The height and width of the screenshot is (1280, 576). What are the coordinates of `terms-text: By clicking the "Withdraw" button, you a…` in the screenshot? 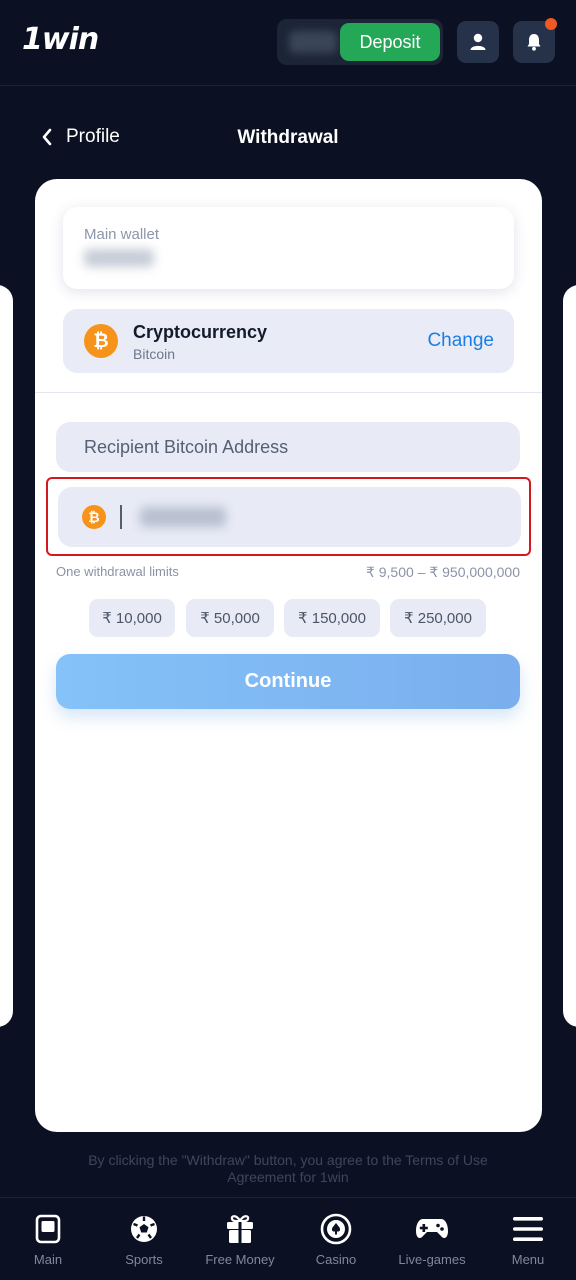 It's located at (288, 1168).